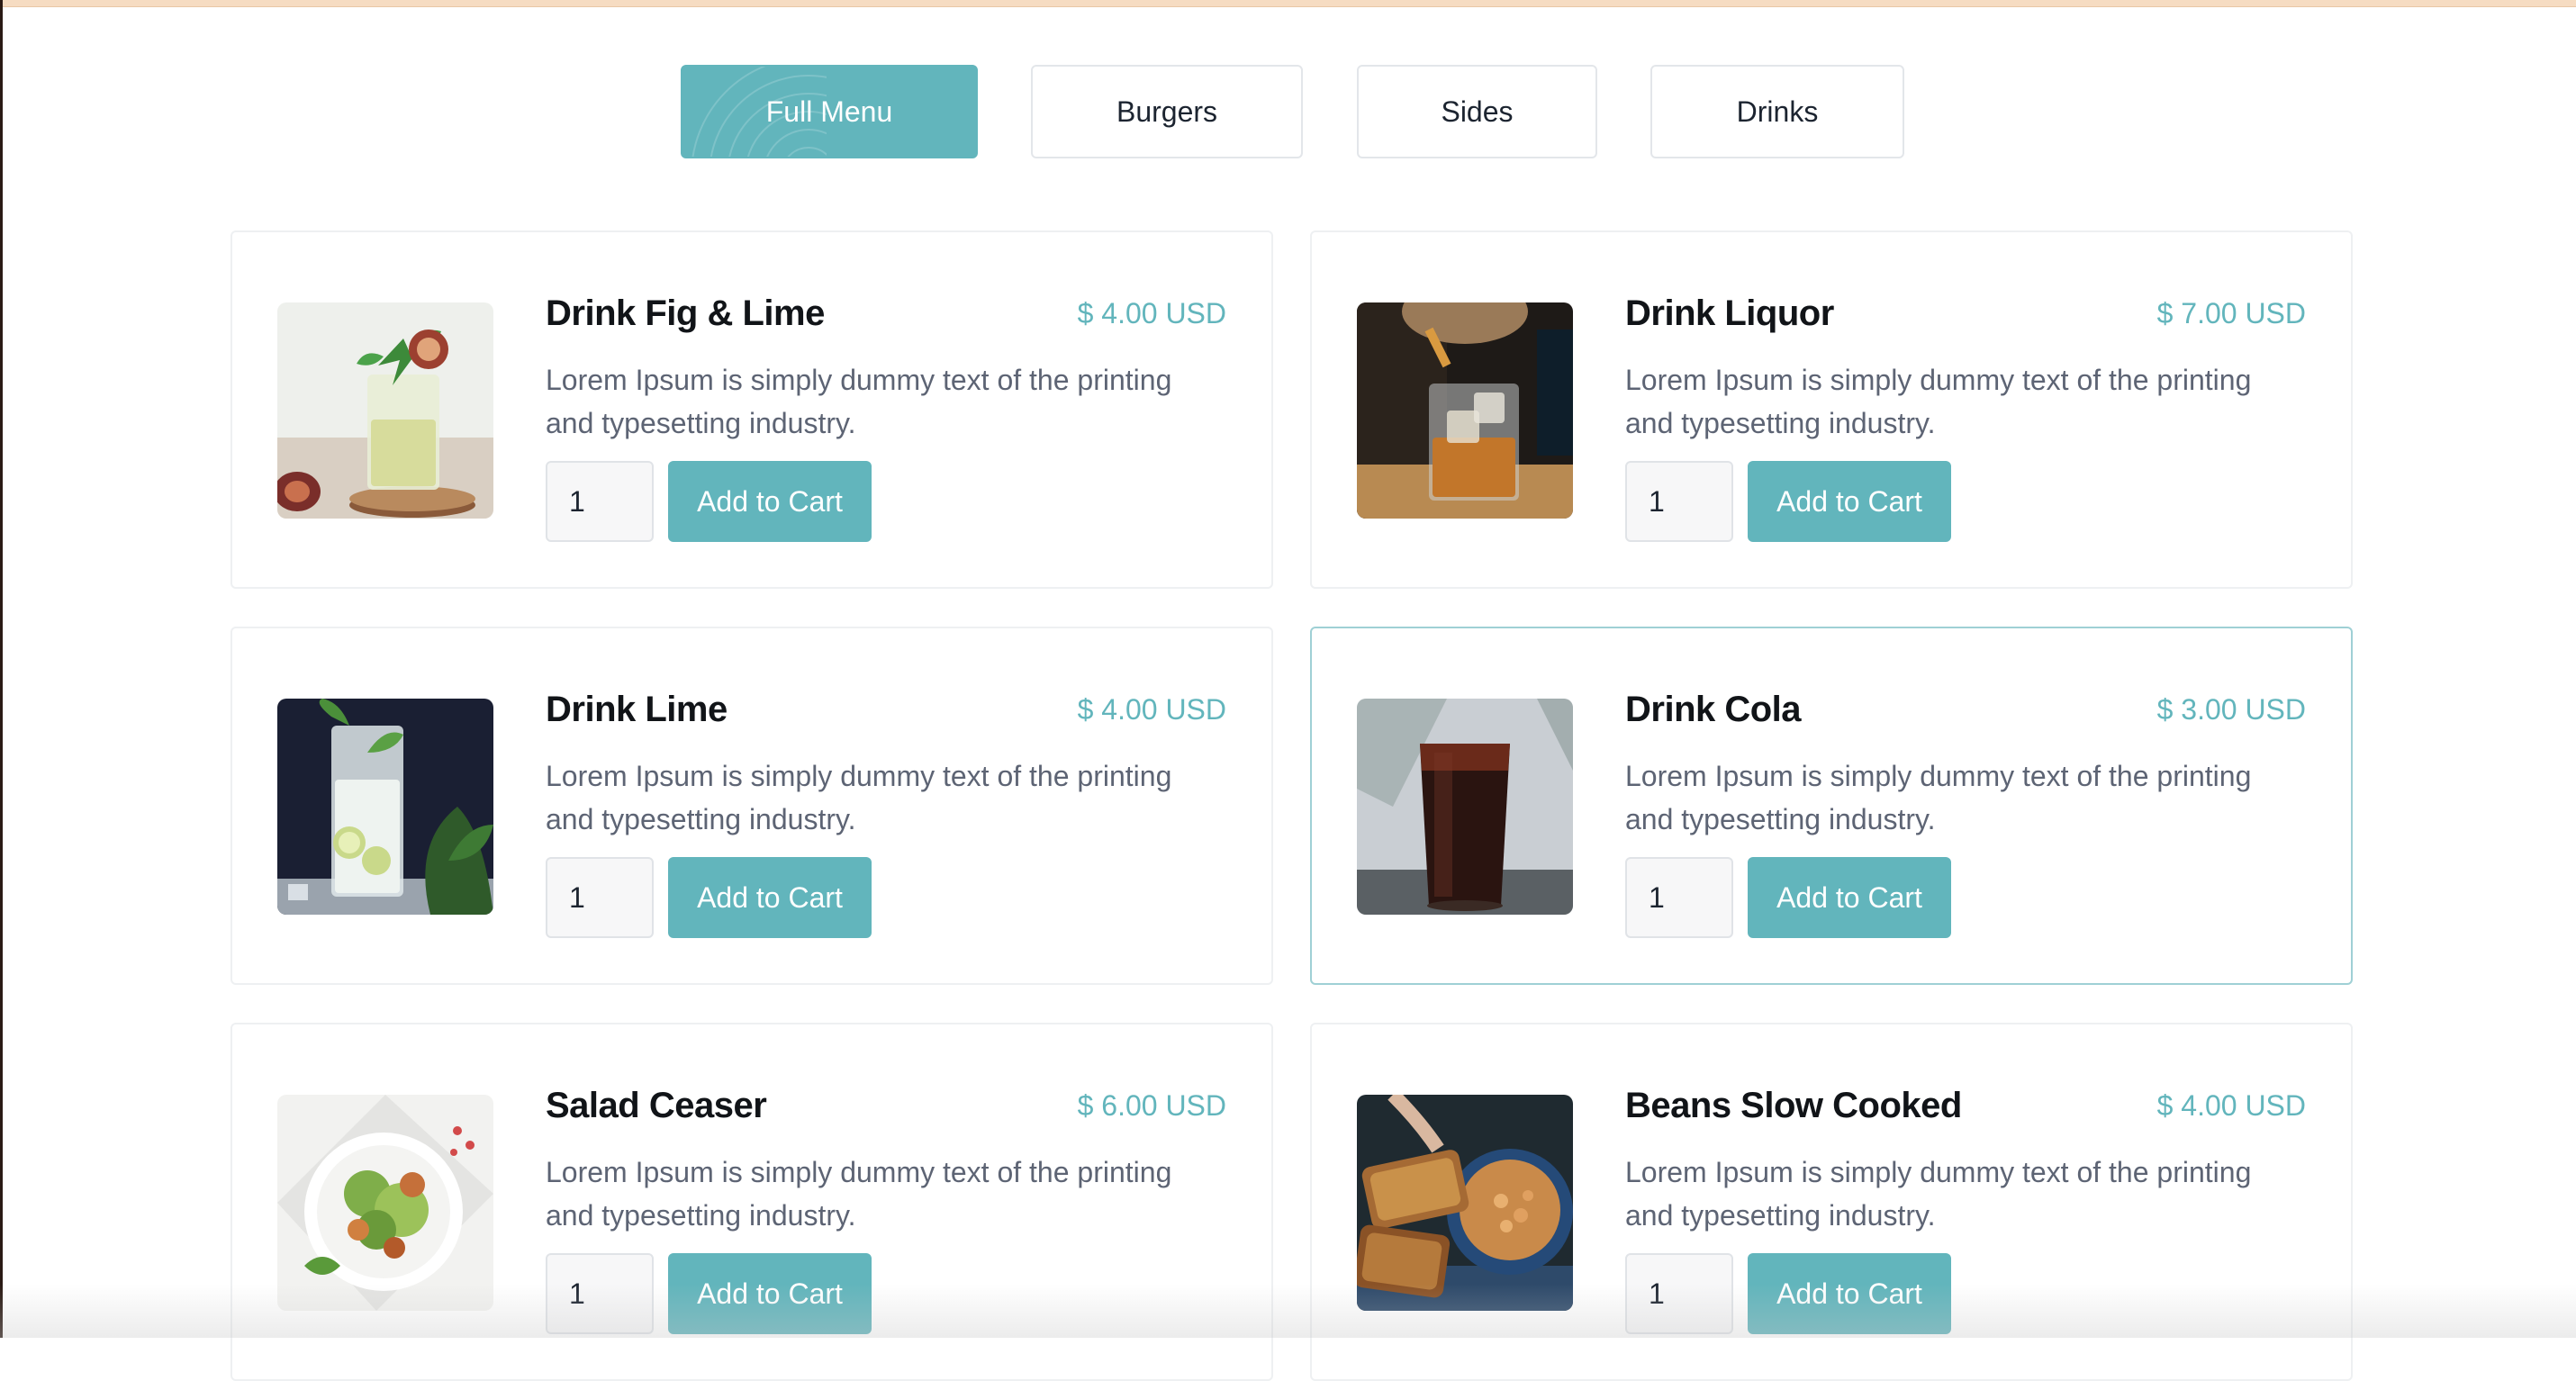 This screenshot has height=1381, width=2576. What do you see at coordinates (656, 1105) in the screenshot?
I see `item-title: Salad Ceaser` at bounding box center [656, 1105].